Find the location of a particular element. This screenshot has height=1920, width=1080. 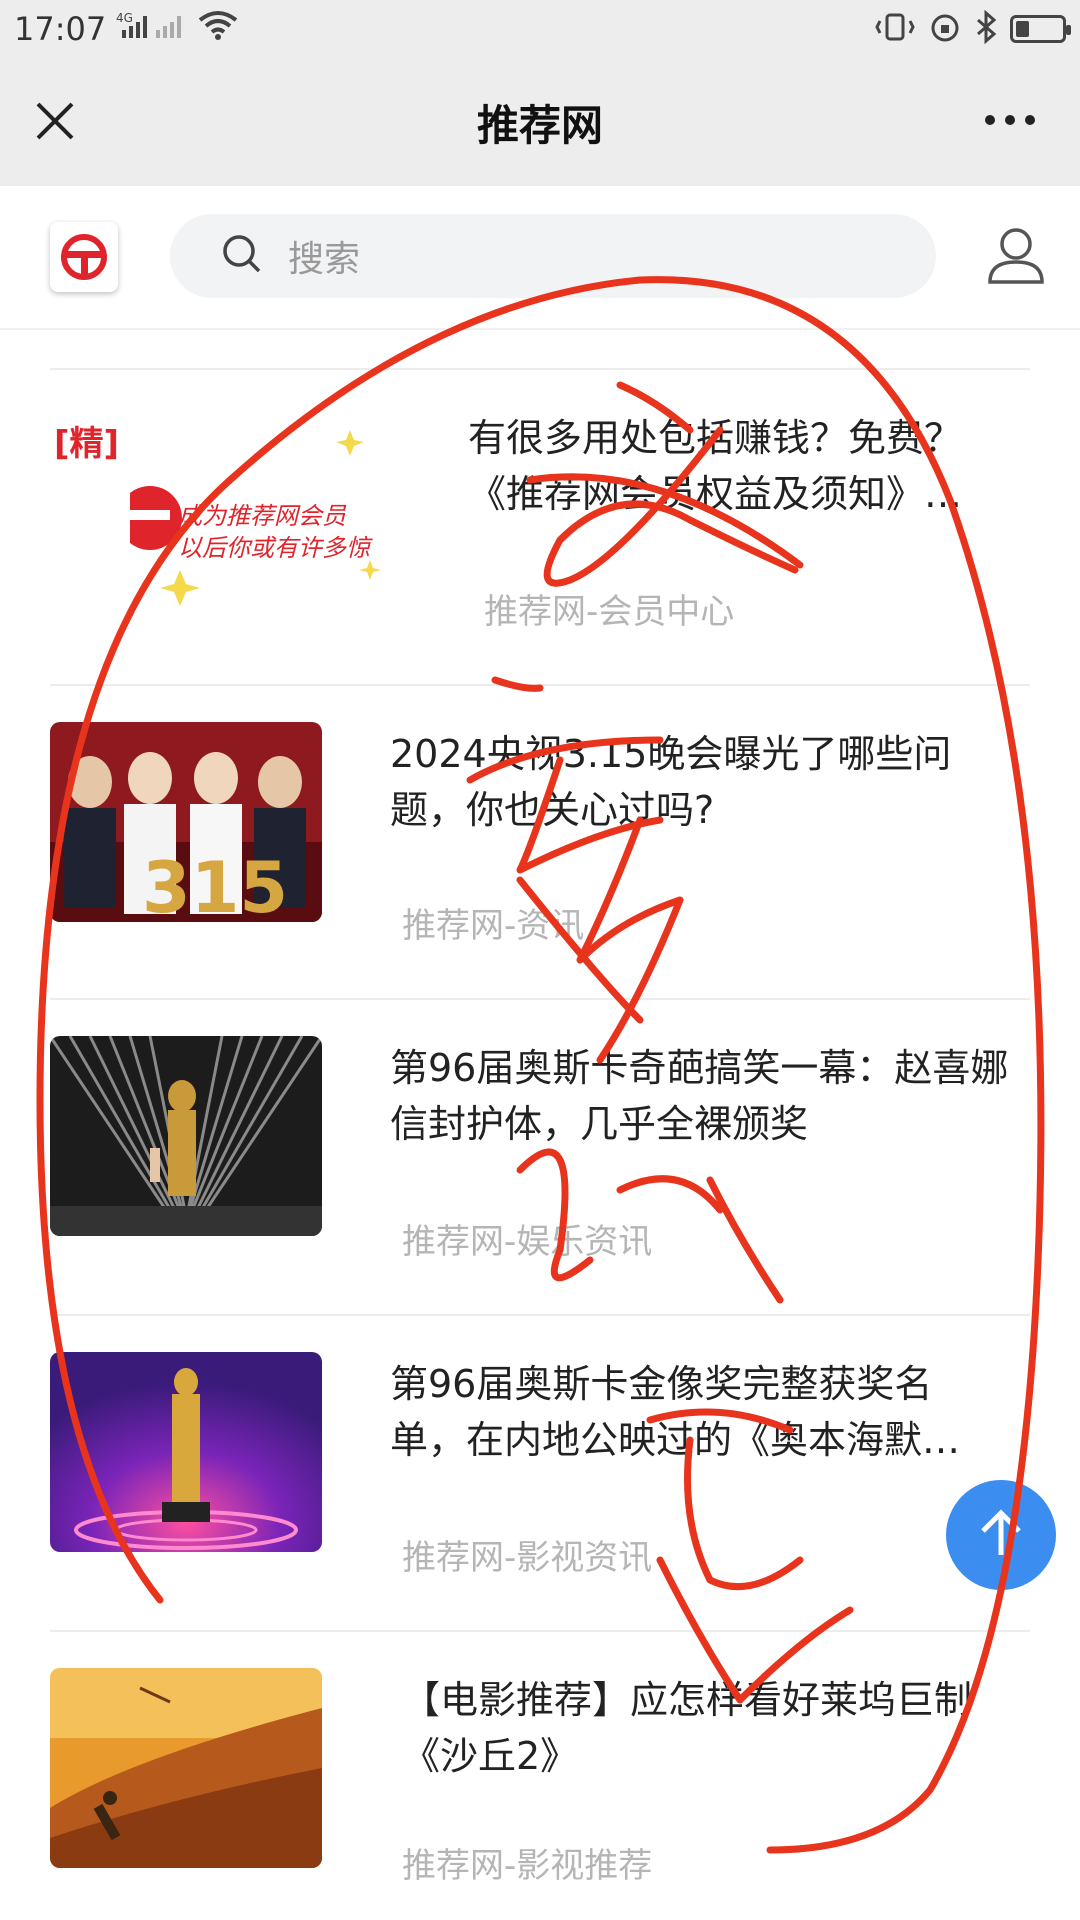

status-bar: 17:07 4G is located at coordinates (540, 29).